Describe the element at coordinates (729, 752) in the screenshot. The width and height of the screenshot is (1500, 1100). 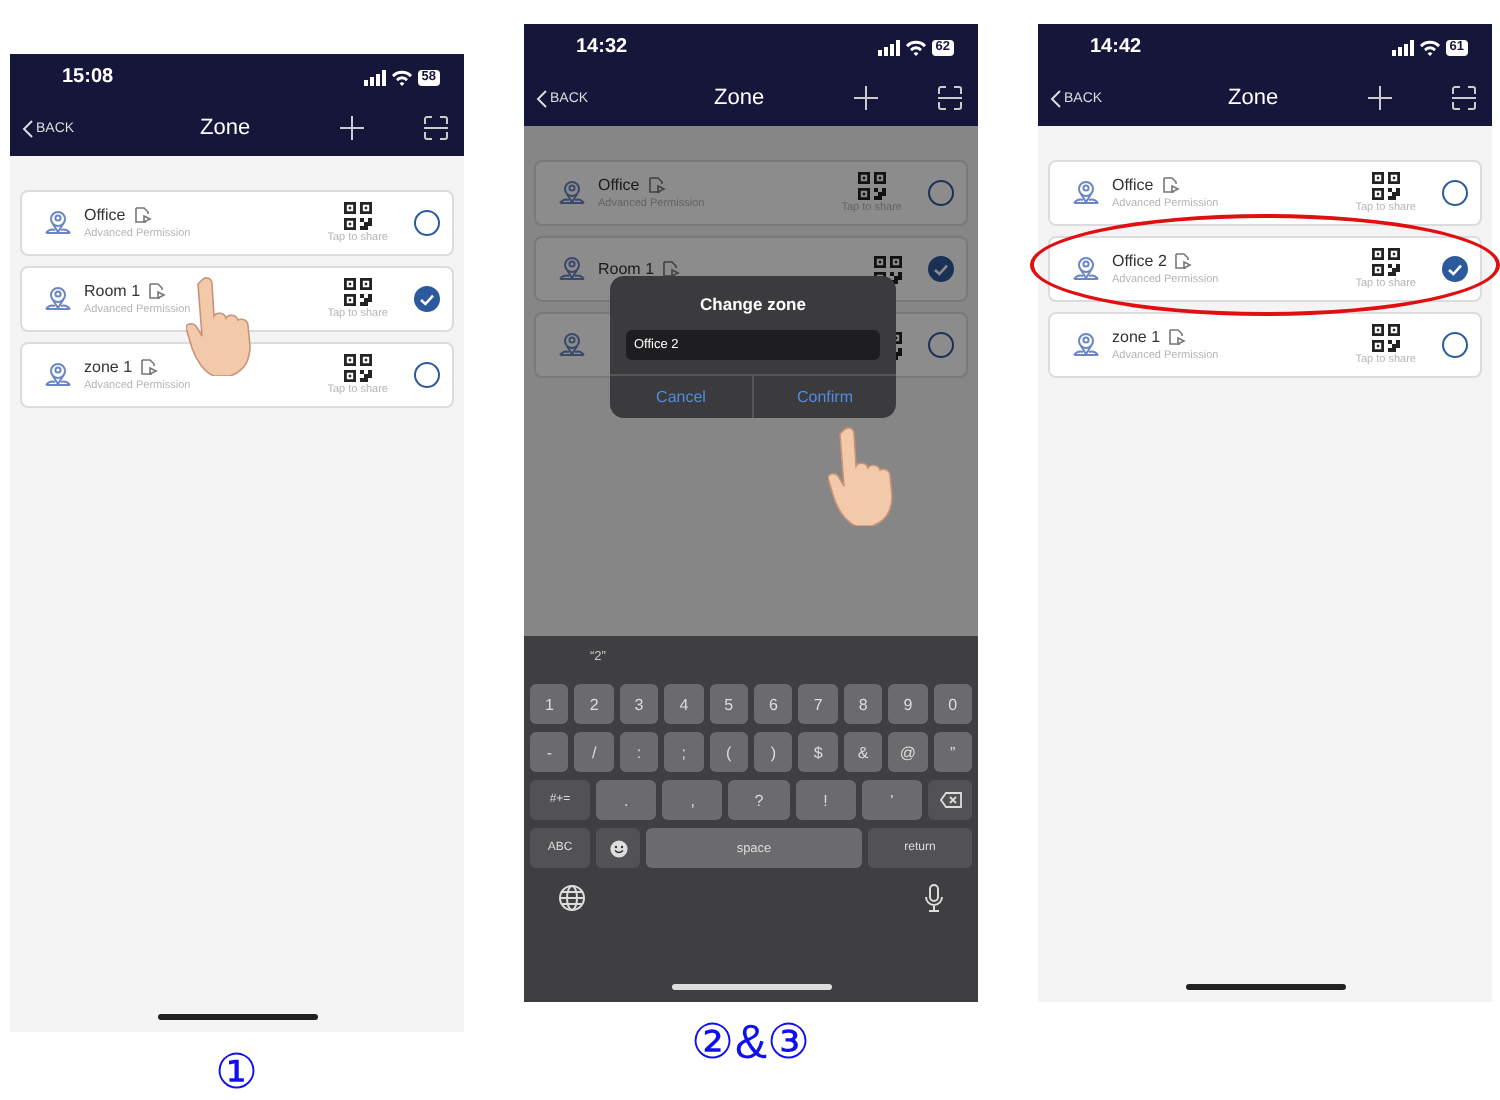
I see `key: (` at that location.